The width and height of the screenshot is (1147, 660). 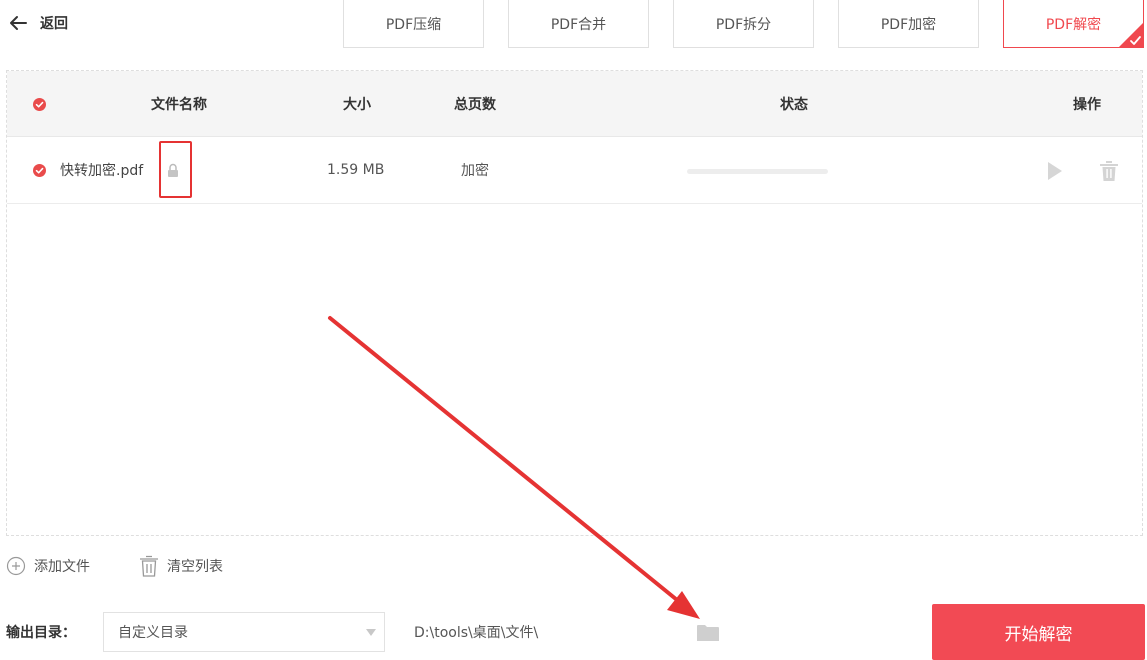 I want to click on start-decrypt-button: 开始解密, so click(x=1038, y=632).